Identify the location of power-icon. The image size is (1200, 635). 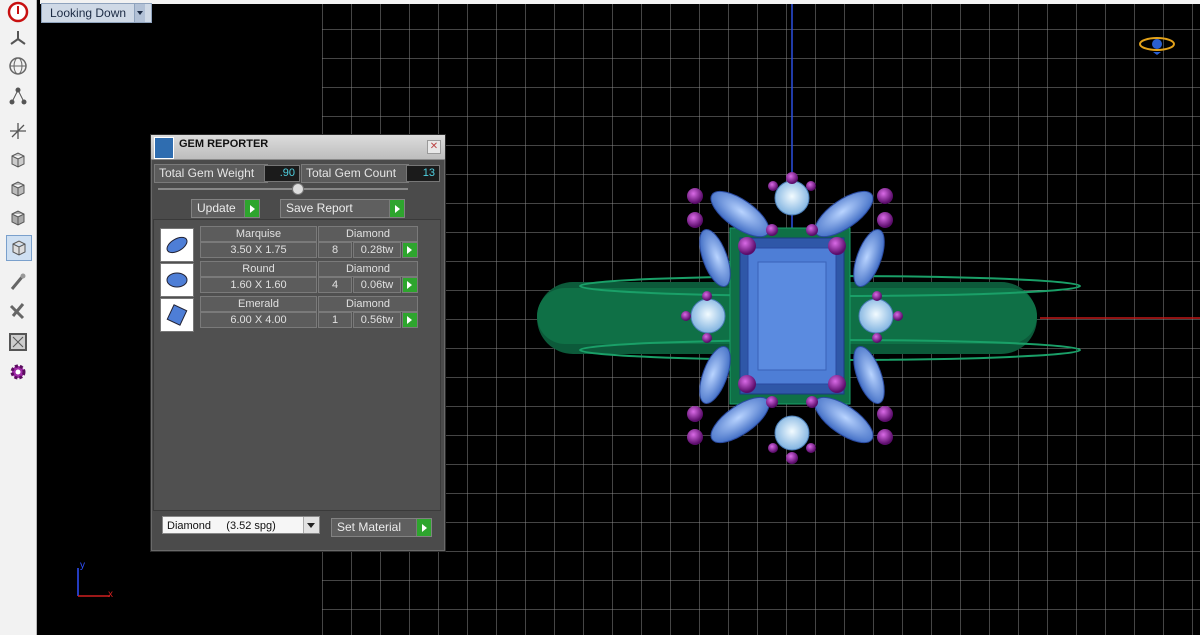
(18, 12).